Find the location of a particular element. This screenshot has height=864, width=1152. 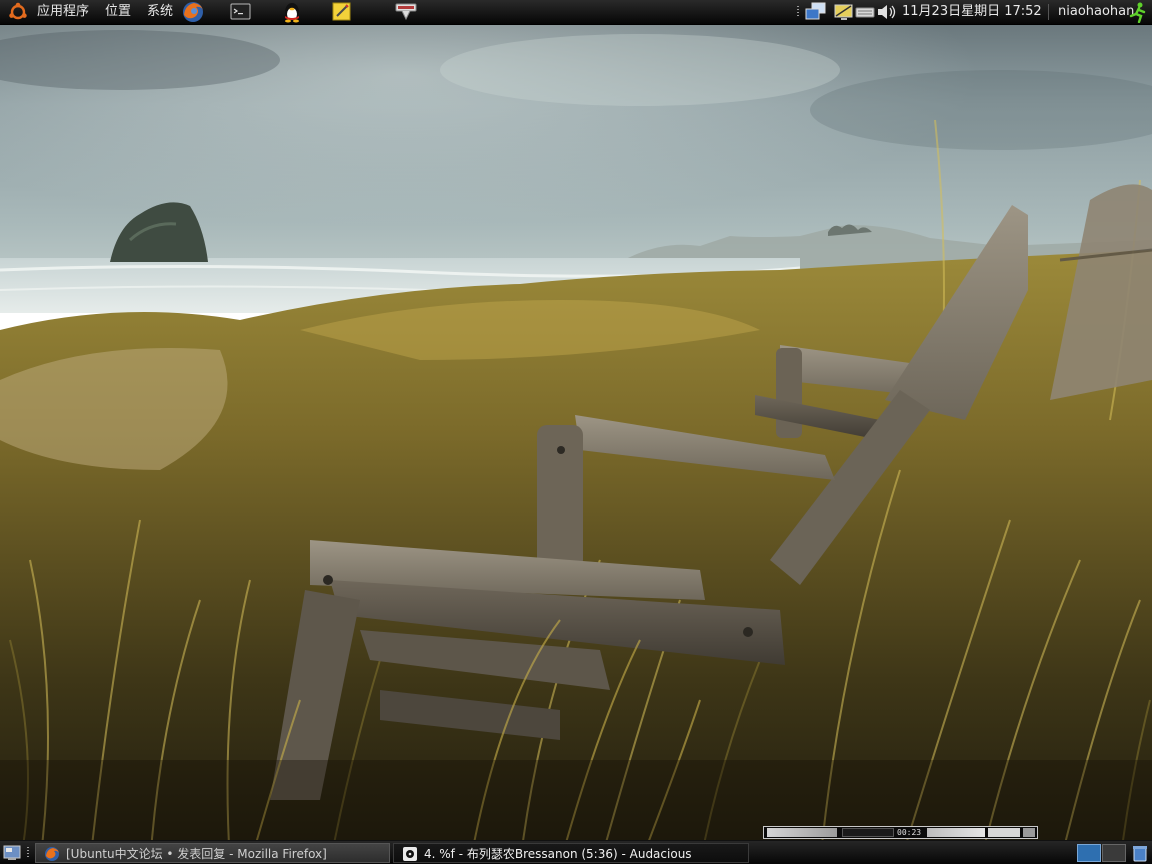

panel-separator is located at coordinates (1048, 12).